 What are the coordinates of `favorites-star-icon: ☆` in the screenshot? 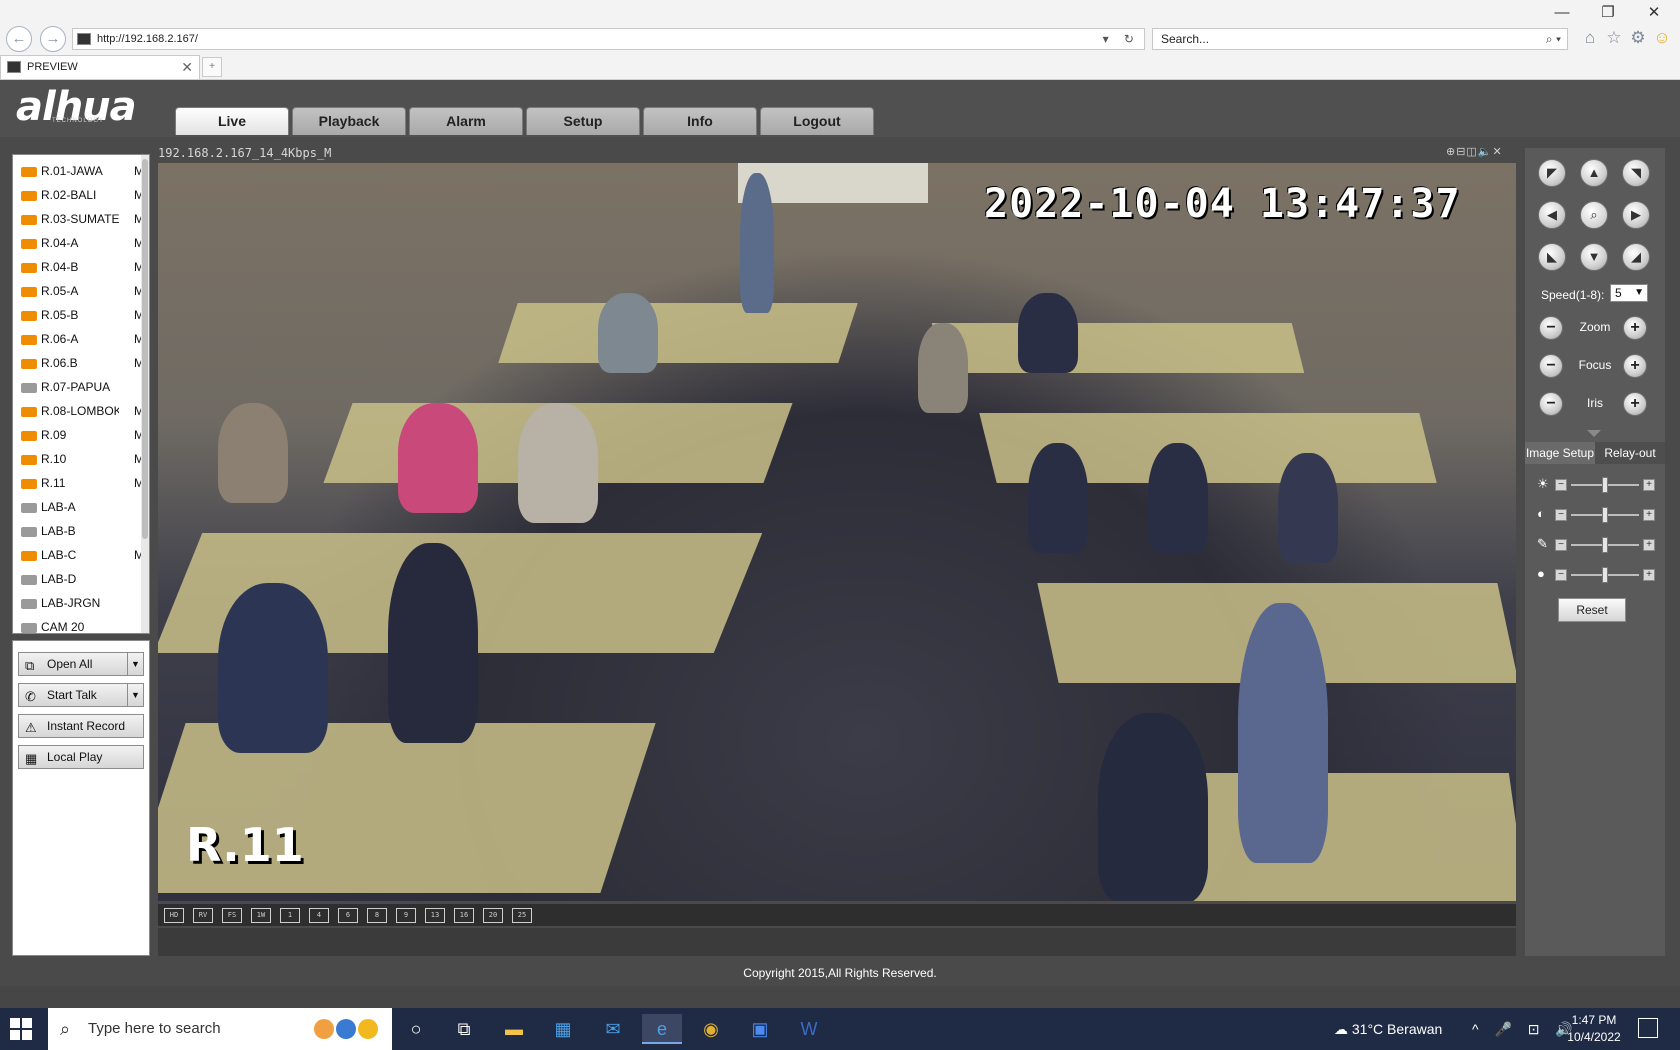 It's located at (1614, 38).